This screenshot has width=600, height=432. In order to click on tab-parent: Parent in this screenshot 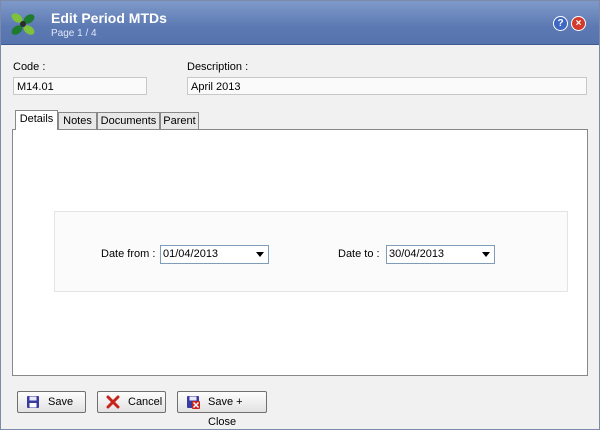, I will do `click(179, 120)`.